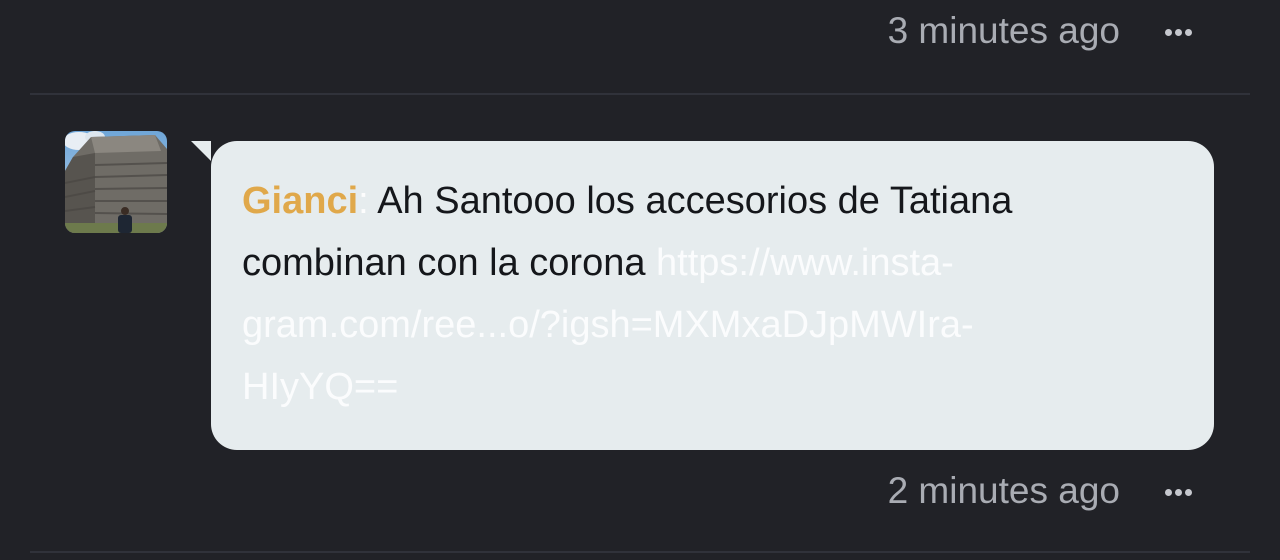 This screenshot has height=560, width=1280. Describe the element at coordinates (320, 387) in the screenshot. I see `link-line: HIyYQ==` at that location.